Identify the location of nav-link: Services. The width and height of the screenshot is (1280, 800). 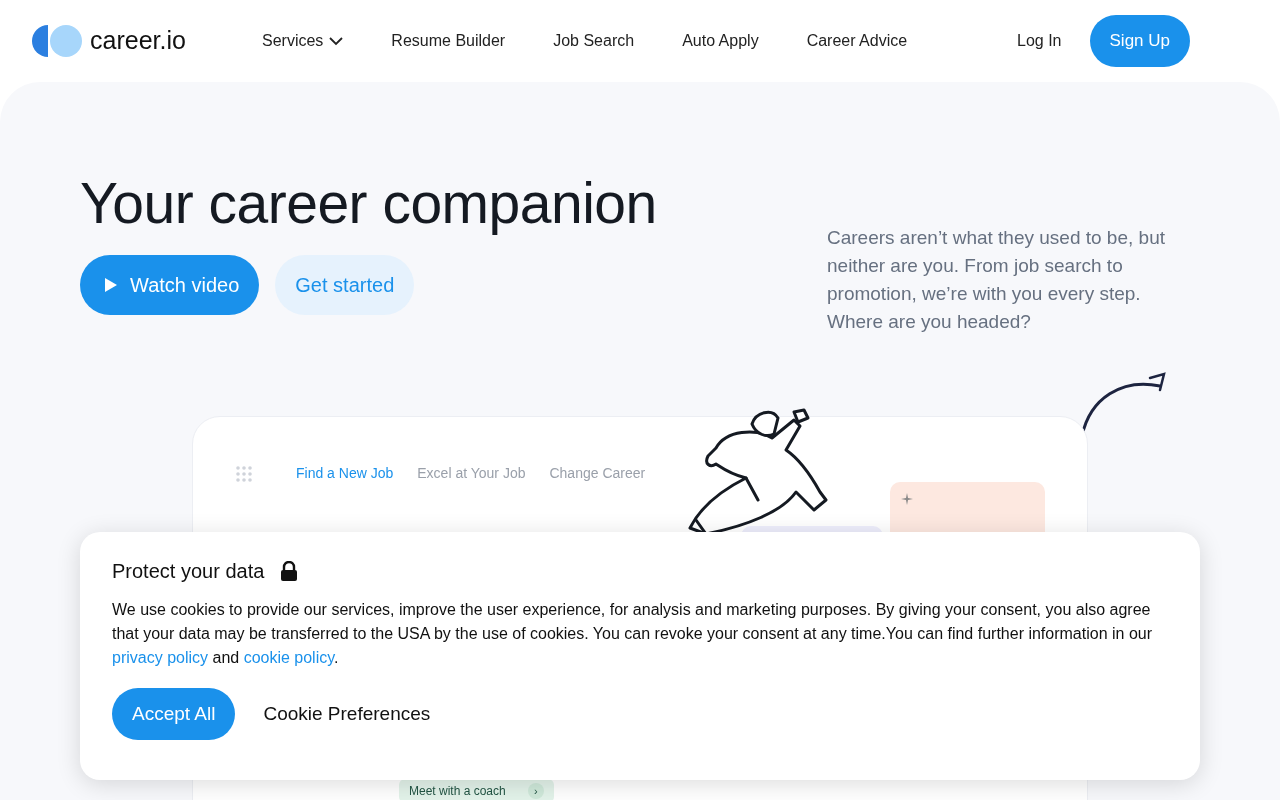
(303, 41).